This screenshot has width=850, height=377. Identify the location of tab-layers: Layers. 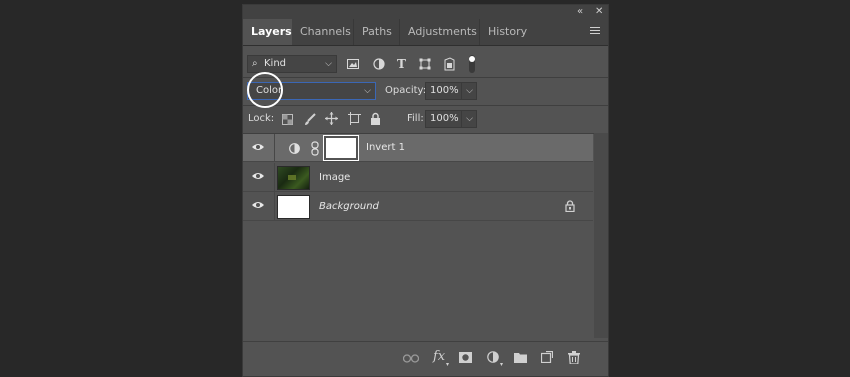
(267, 32).